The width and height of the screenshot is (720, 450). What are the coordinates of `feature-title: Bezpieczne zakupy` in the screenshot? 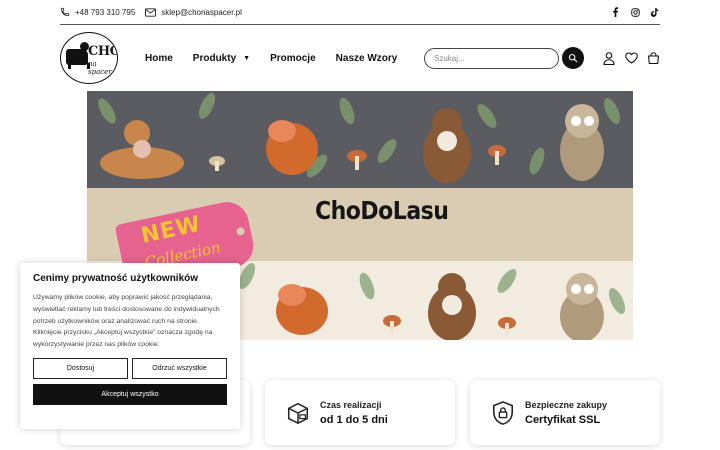 It's located at (566, 404).